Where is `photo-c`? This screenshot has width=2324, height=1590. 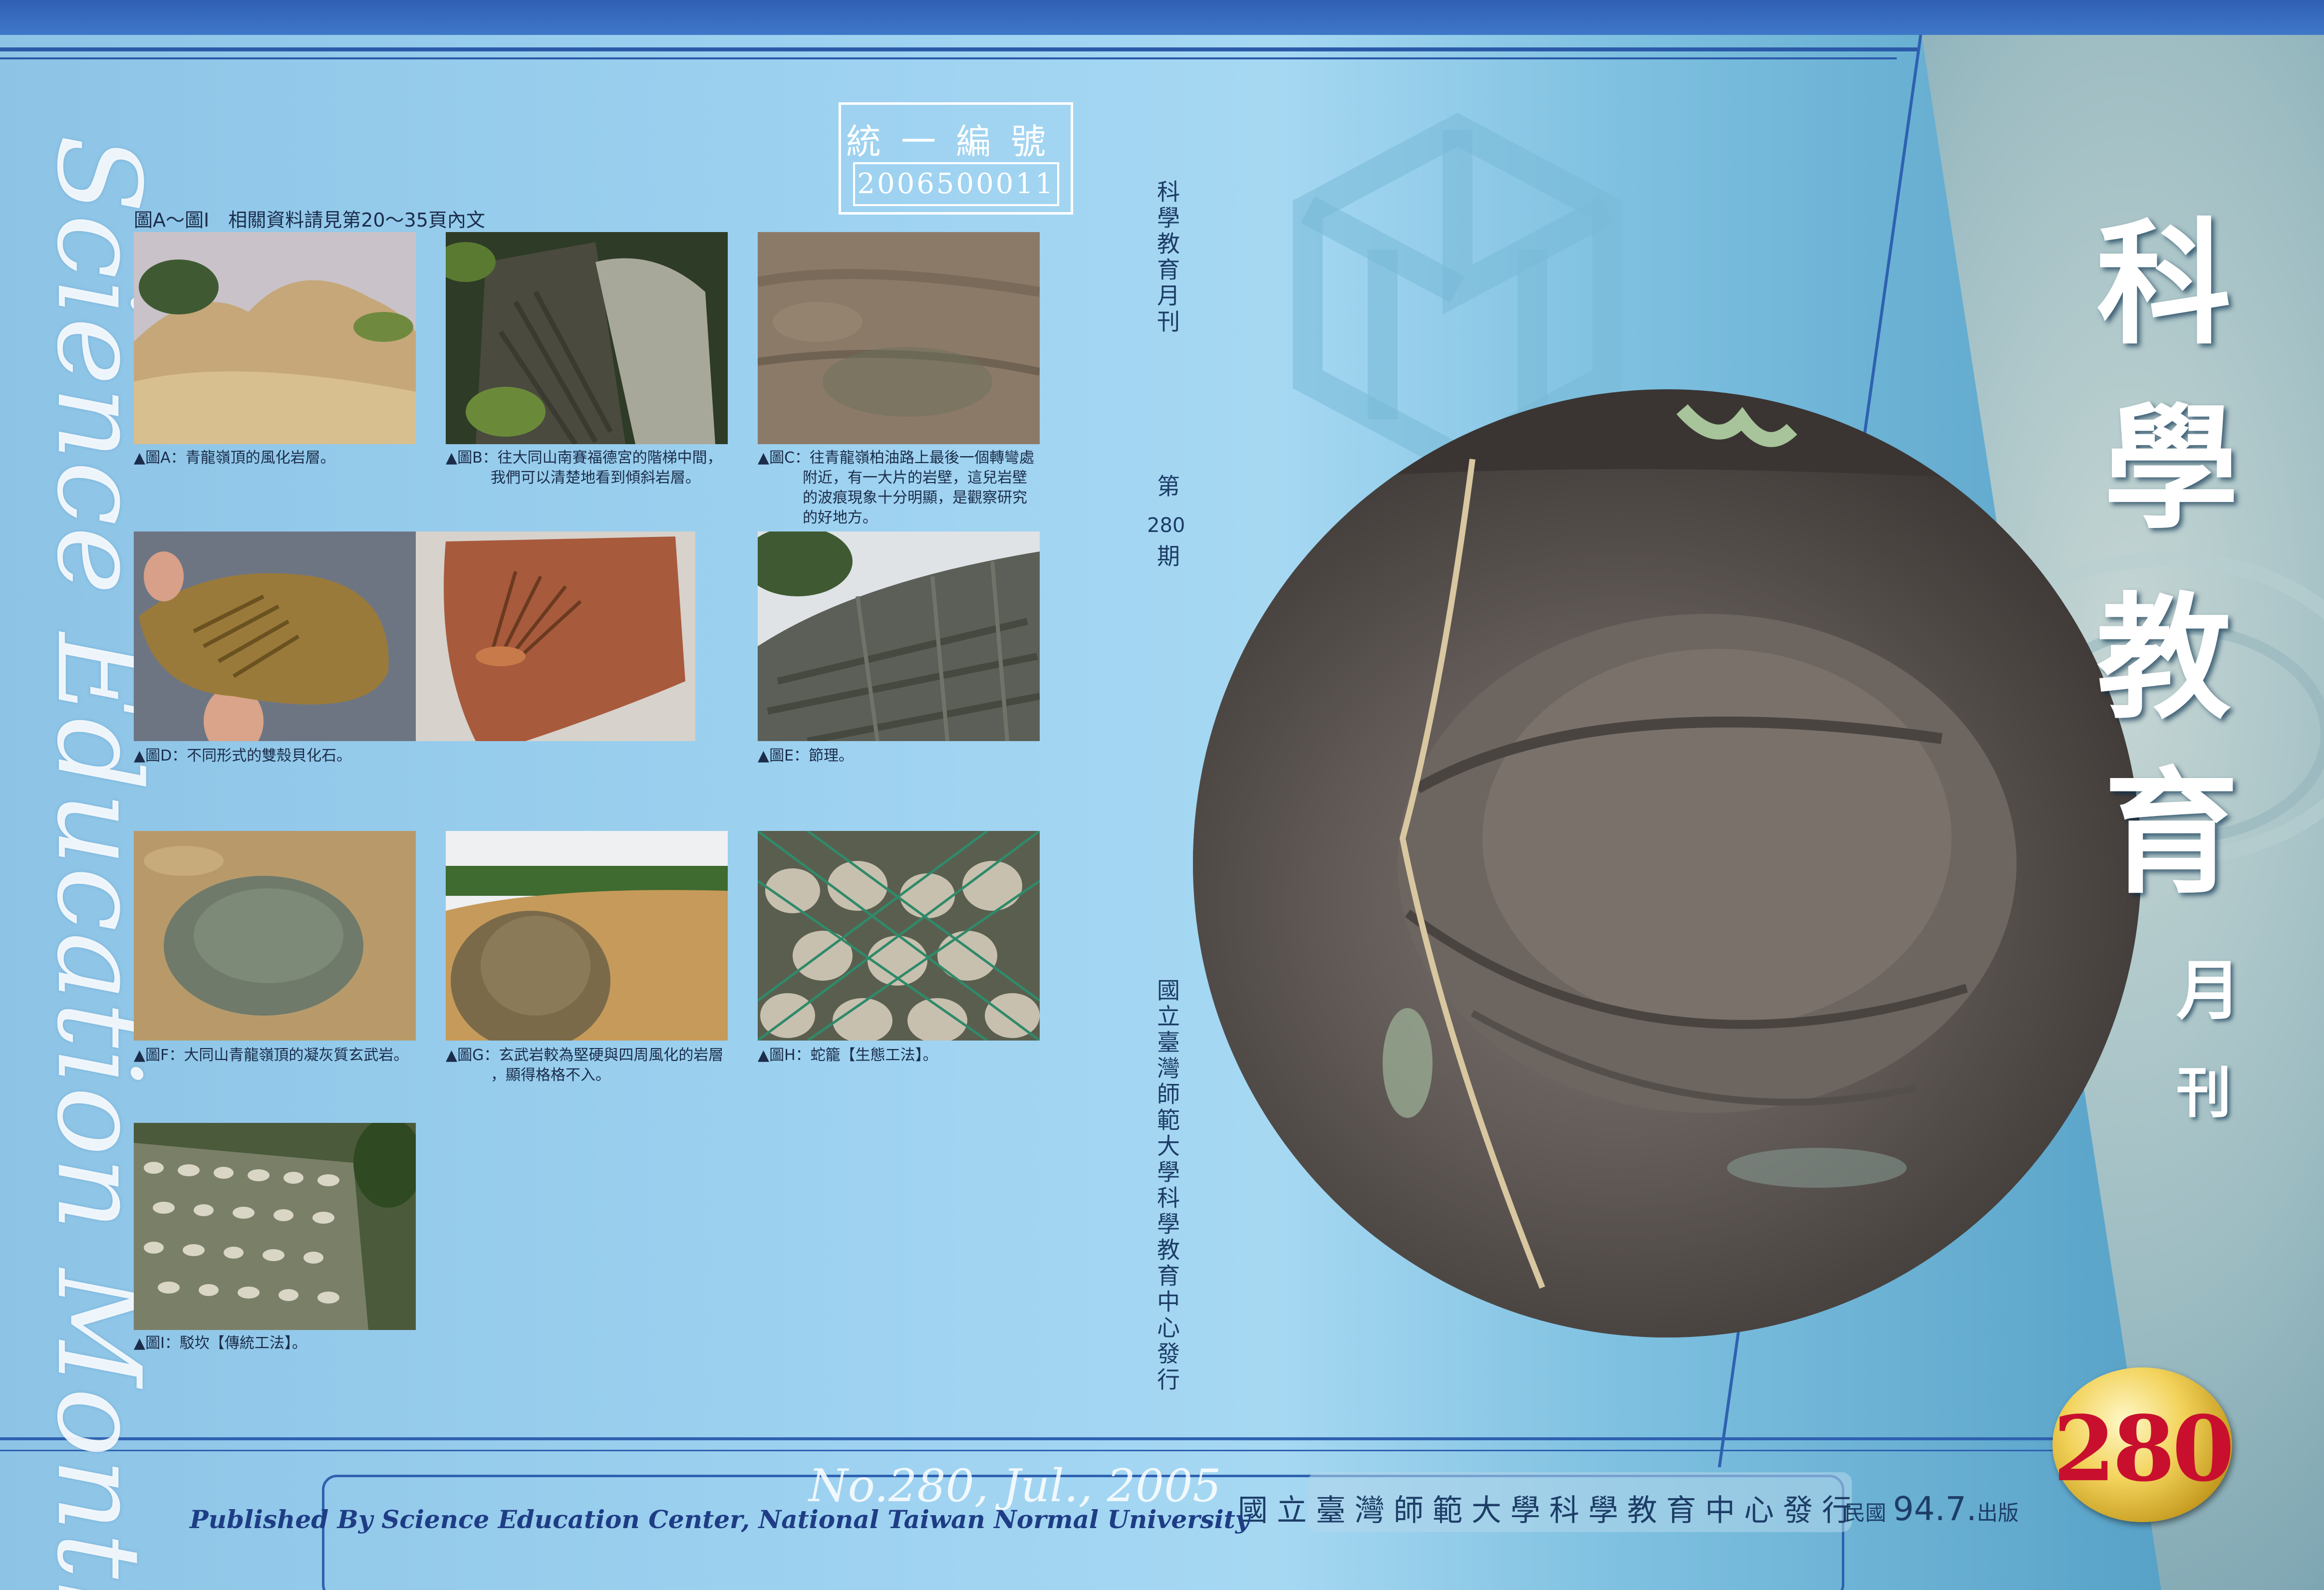
photo-c is located at coordinates (899, 338).